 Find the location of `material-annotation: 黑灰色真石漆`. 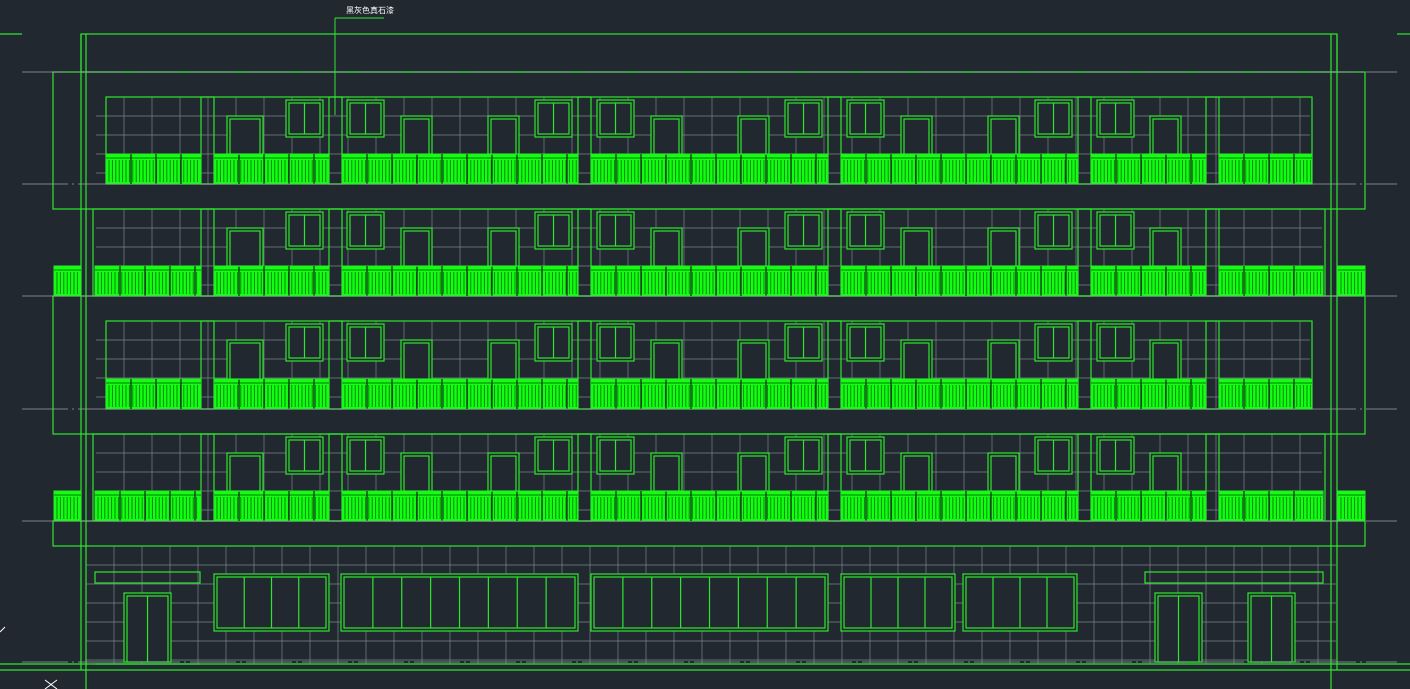

material-annotation: 黑灰色真石漆 is located at coordinates (370, 10).